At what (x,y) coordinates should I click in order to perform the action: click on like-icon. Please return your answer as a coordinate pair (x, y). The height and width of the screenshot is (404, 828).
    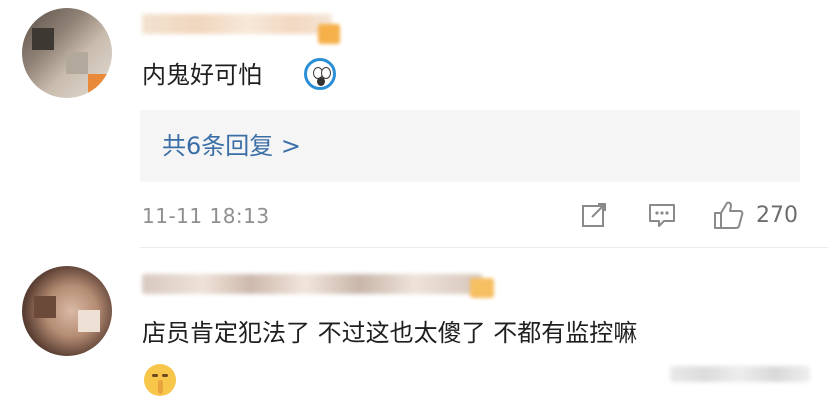
    Looking at the image, I should click on (729, 215).